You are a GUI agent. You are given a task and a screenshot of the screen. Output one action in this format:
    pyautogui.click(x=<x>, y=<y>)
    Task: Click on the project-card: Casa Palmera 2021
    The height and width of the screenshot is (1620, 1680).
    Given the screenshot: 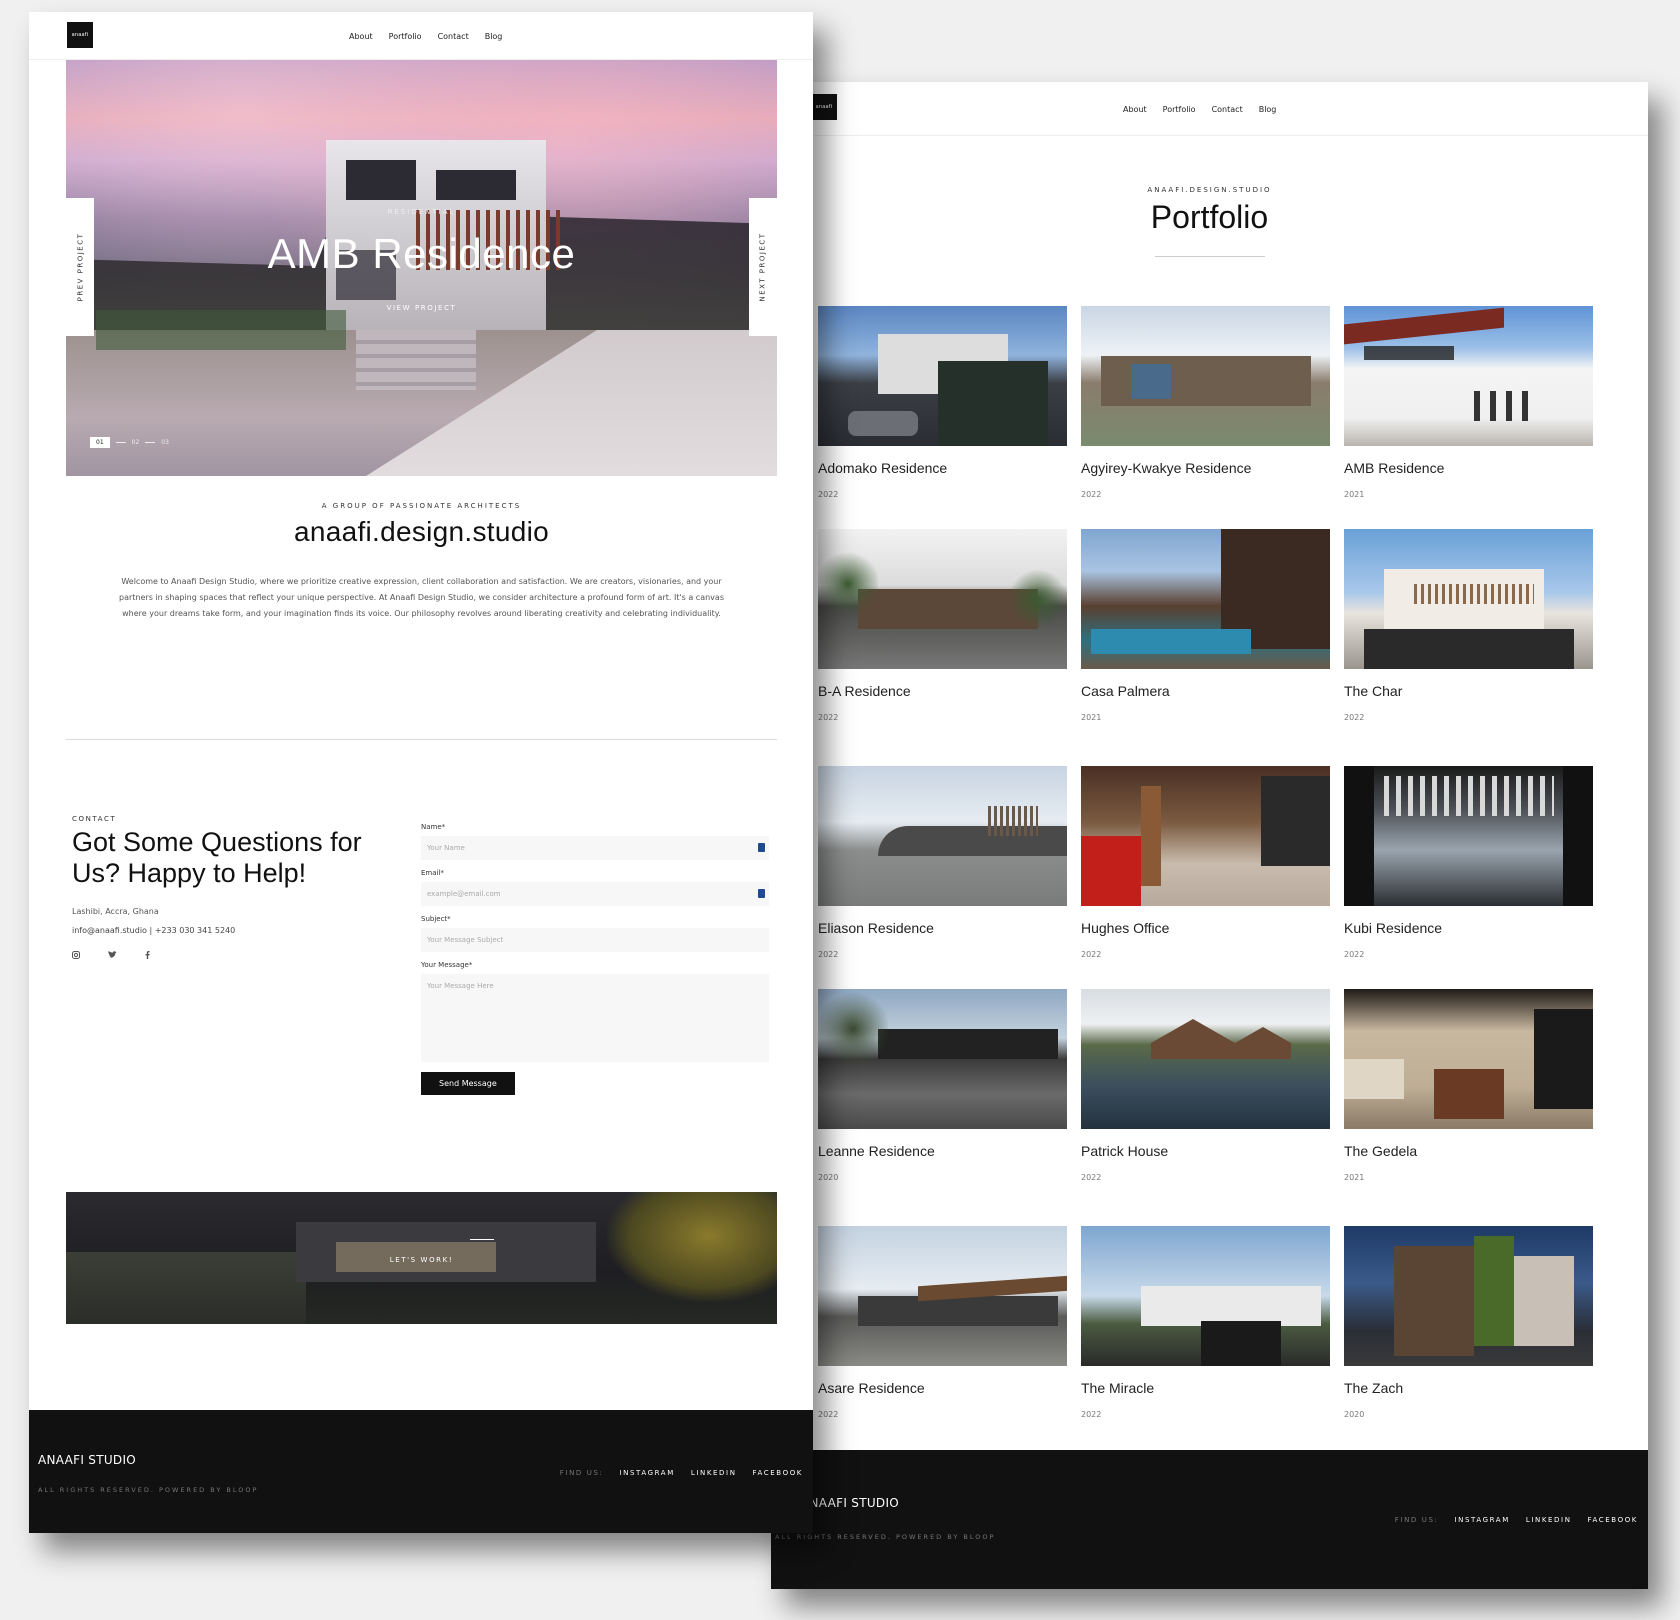 What is the action you would take?
    pyautogui.click(x=1205, y=625)
    